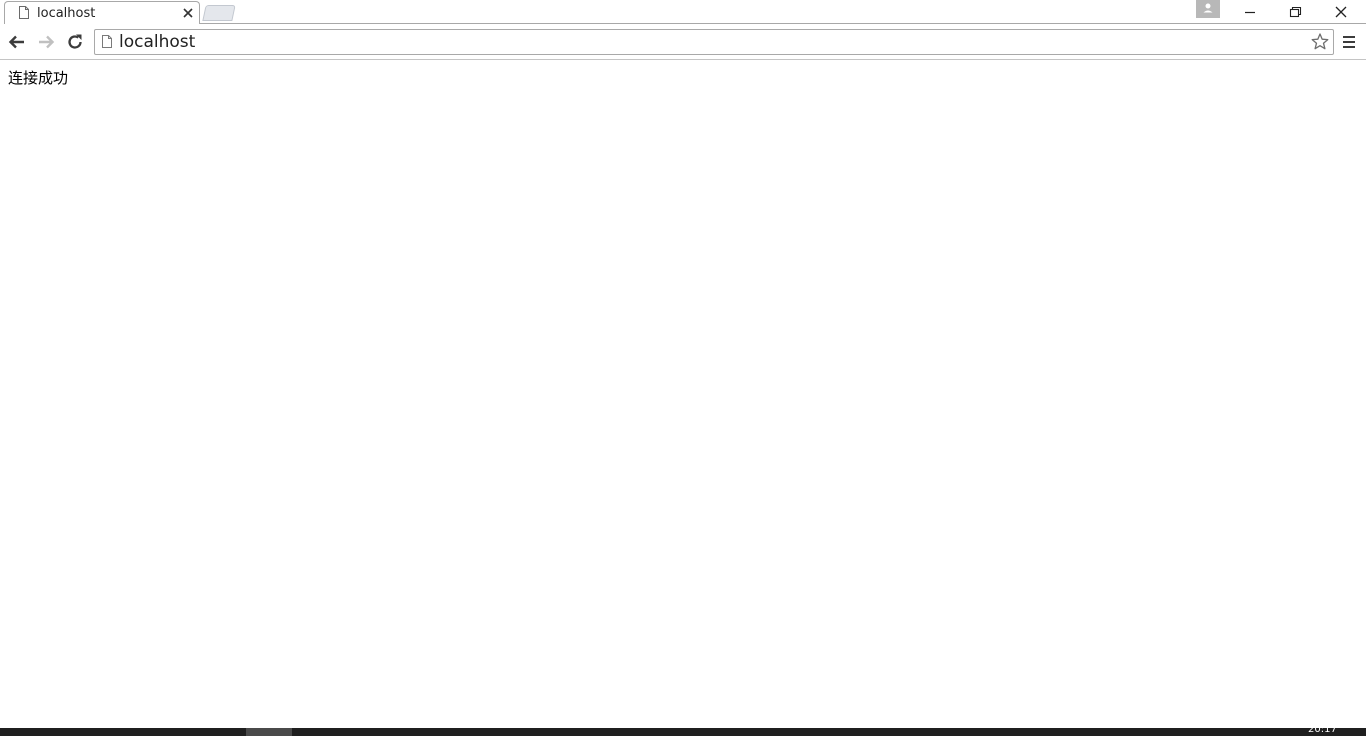 The image size is (1366, 736). I want to click on taskbar-active-app, so click(269, 732).